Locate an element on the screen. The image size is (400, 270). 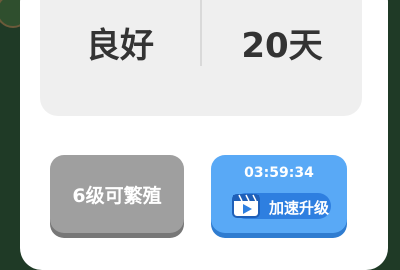
speed-up-label: 加速升级 is located at coordinates (299, 208).